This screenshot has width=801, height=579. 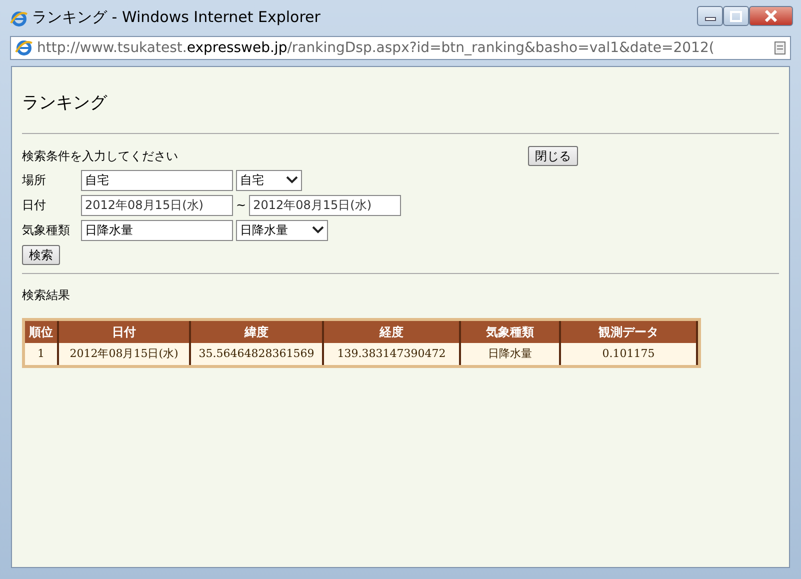 I want to click on close-button, so click(x=771, y=16).